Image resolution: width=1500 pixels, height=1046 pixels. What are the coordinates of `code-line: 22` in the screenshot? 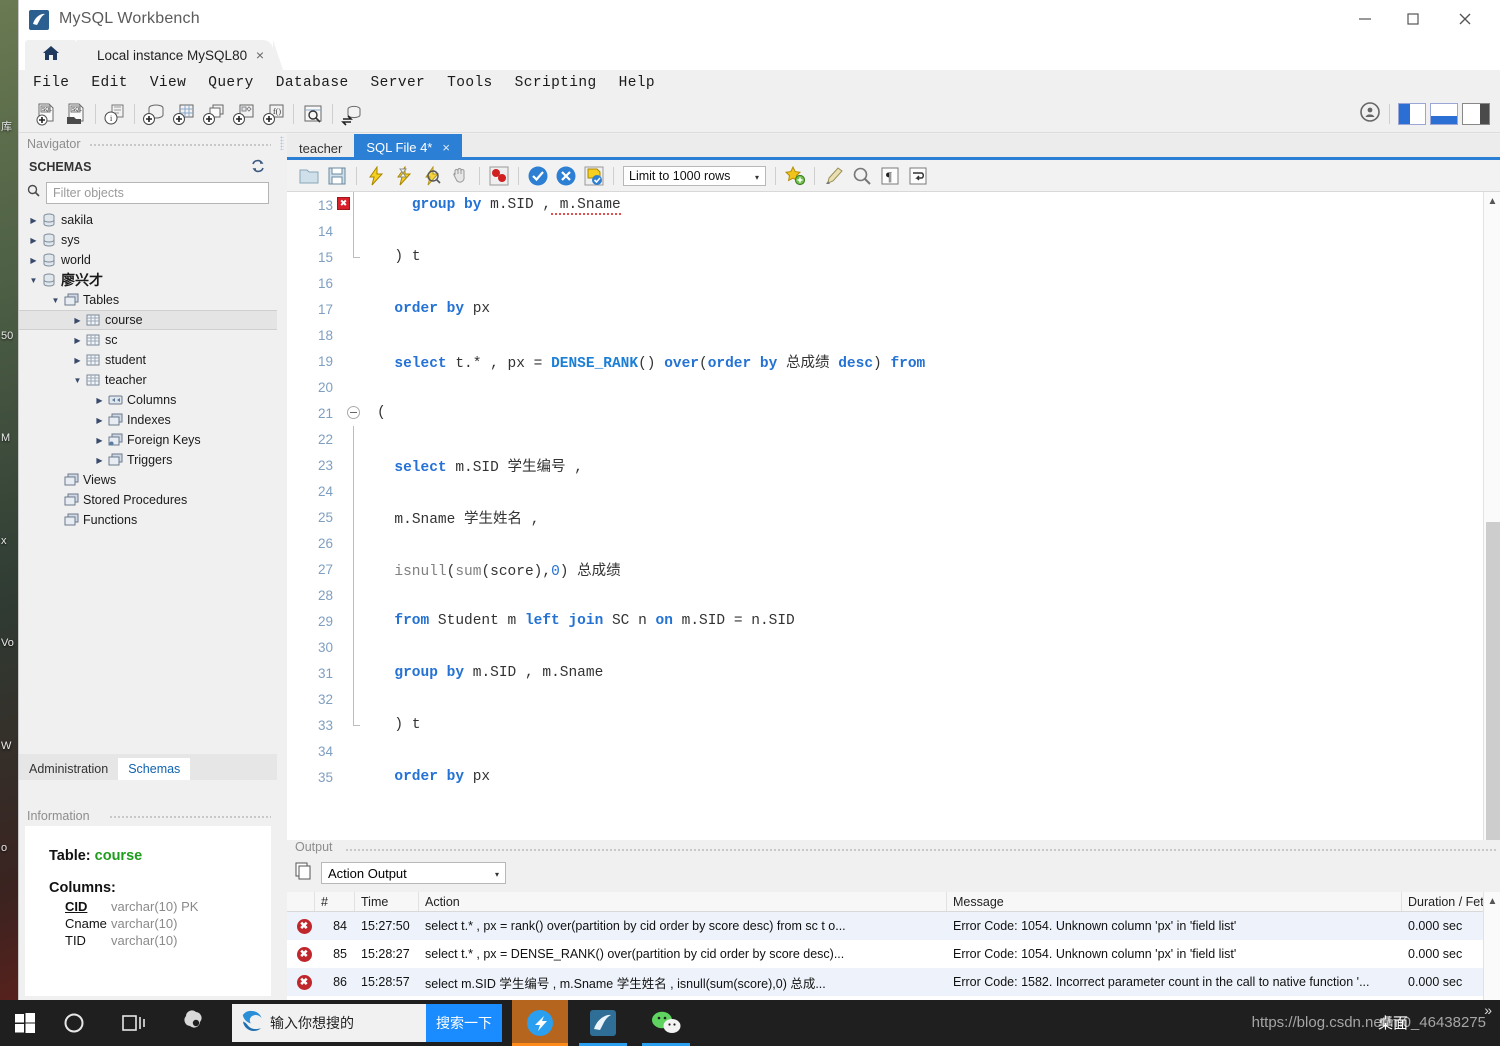 It's located at (893, 439).